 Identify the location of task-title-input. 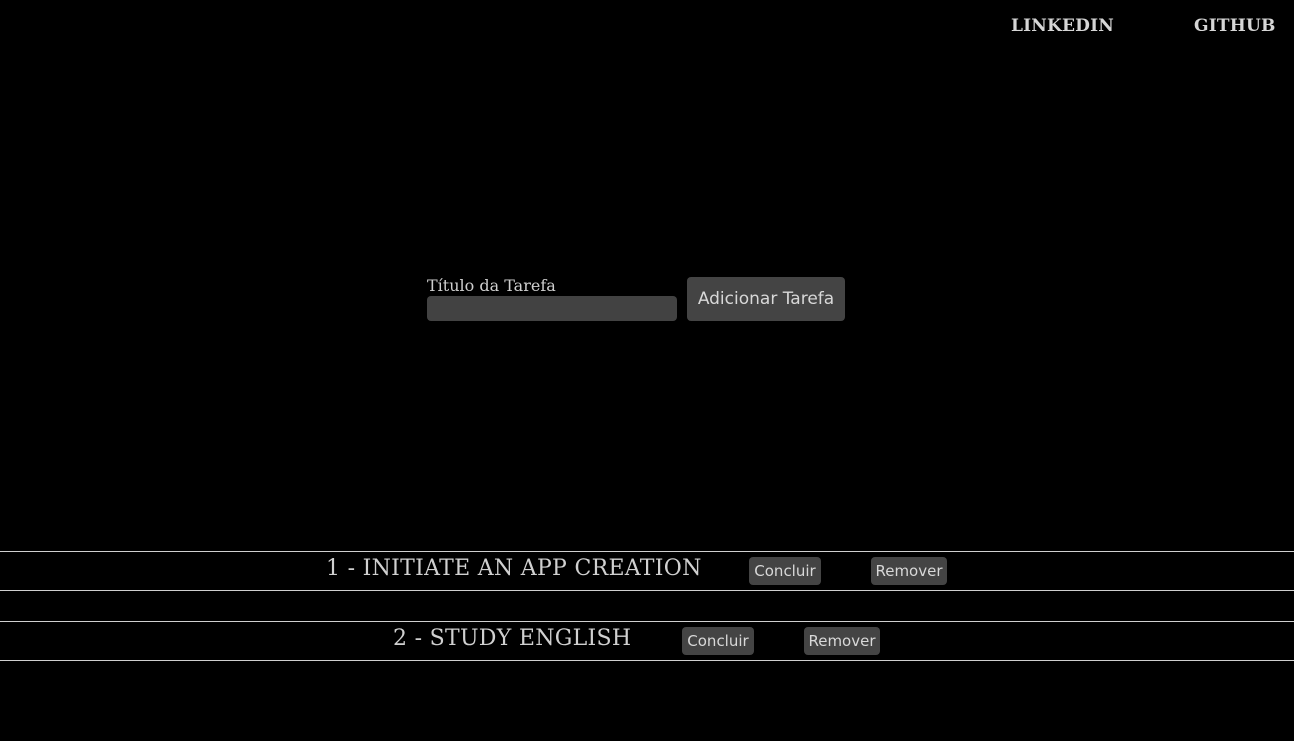
(552, 308).